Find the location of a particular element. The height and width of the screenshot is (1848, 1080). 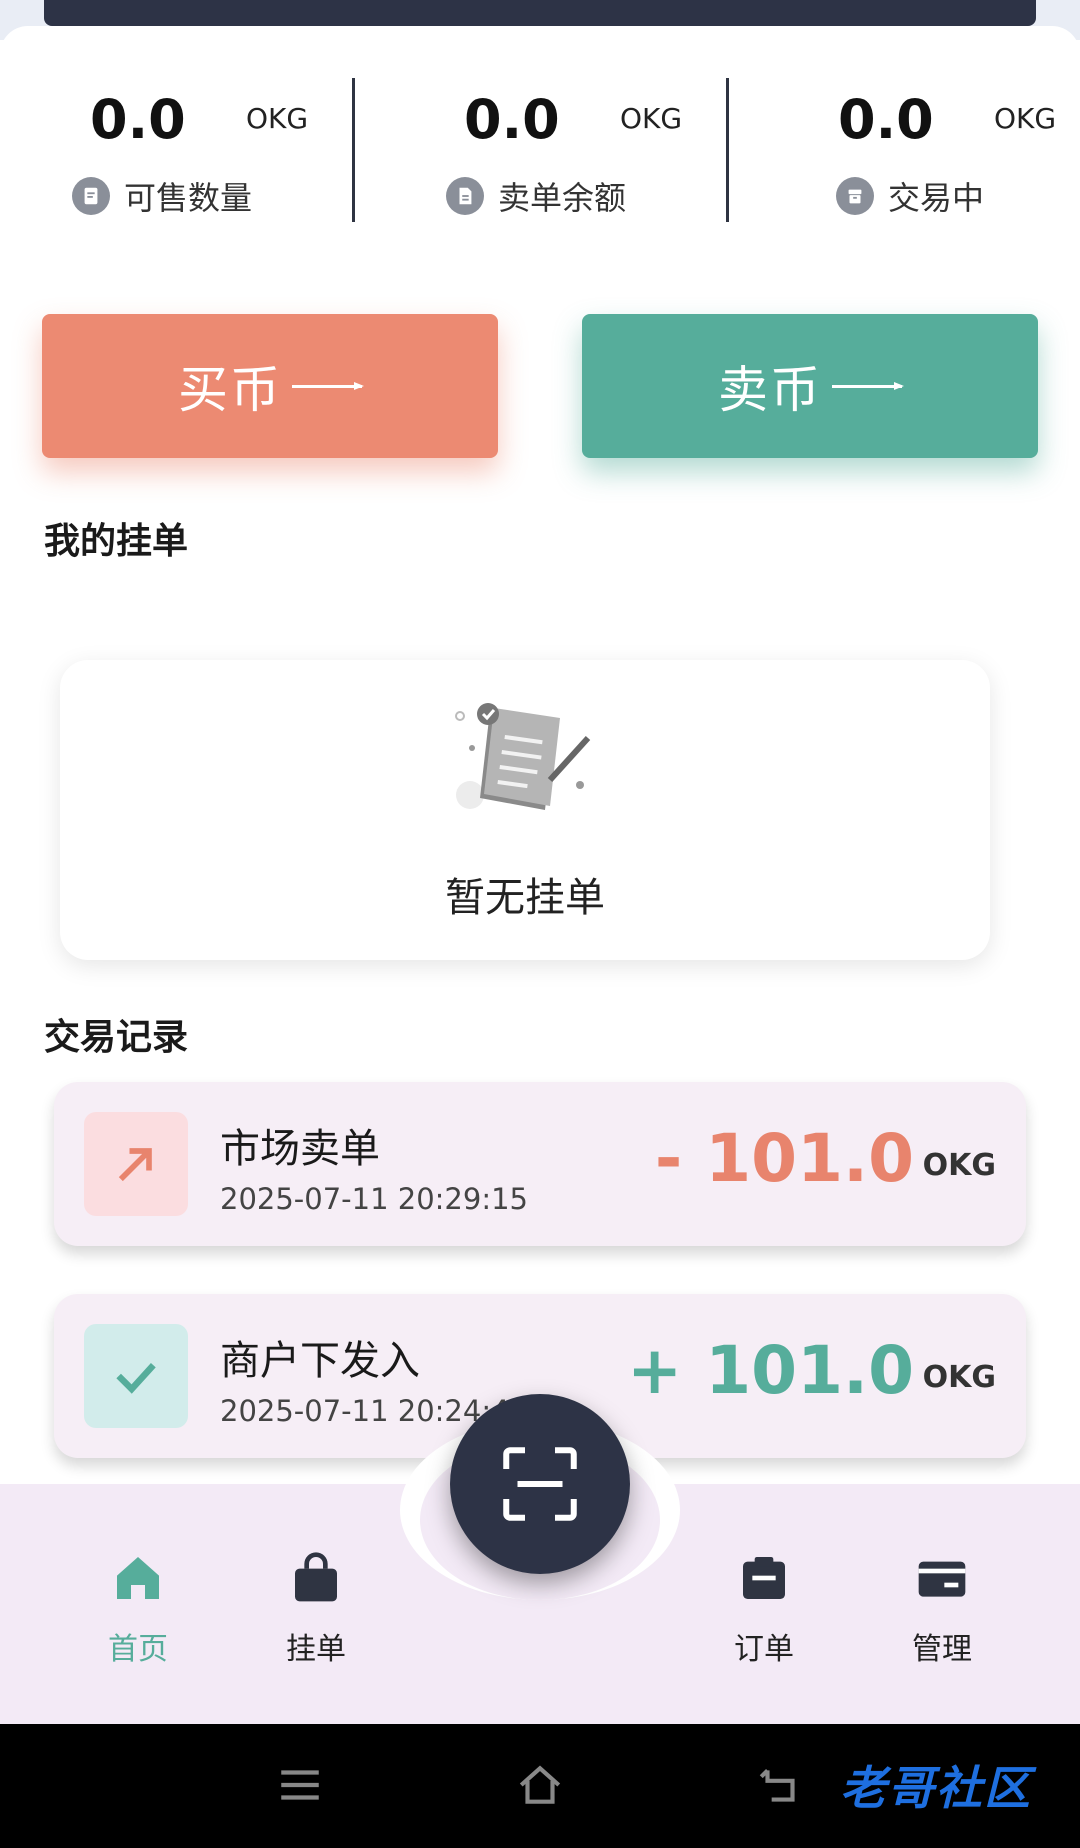

empty-orders-text: 暂无挂单 is located at coordinates (525, 898).